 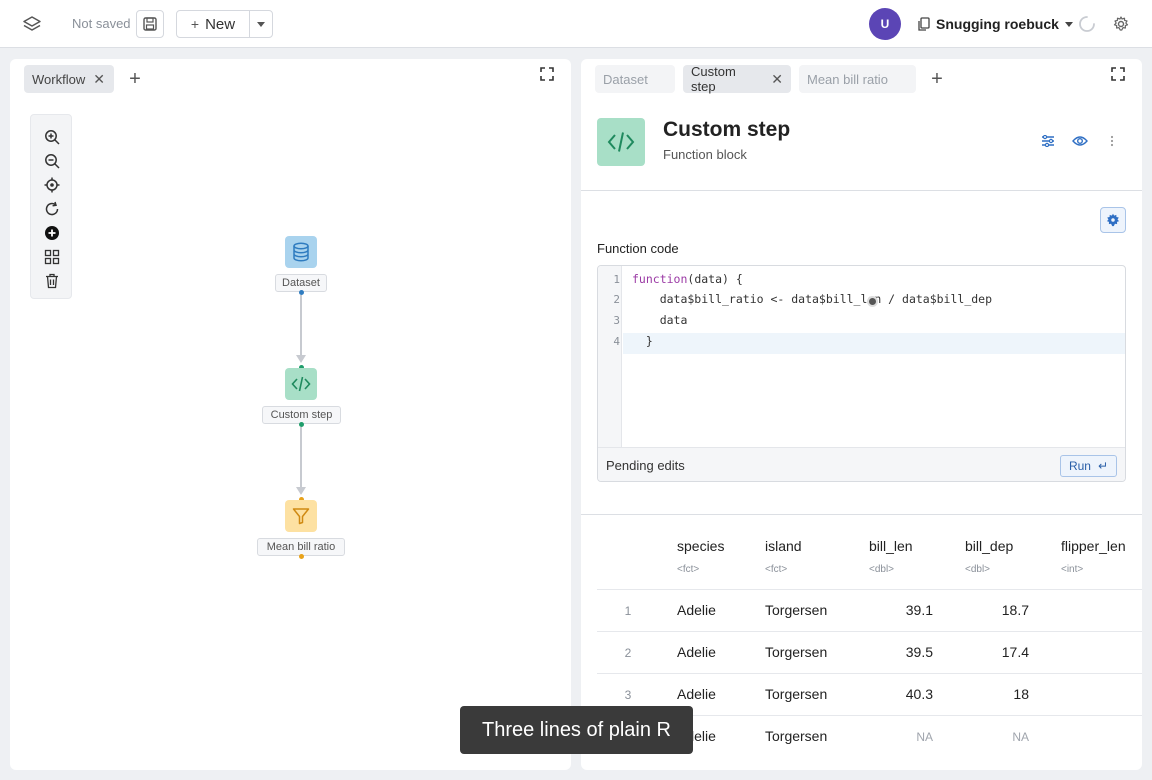 I want to click on block-subtitle: Function block, so click(x=705, y=154).